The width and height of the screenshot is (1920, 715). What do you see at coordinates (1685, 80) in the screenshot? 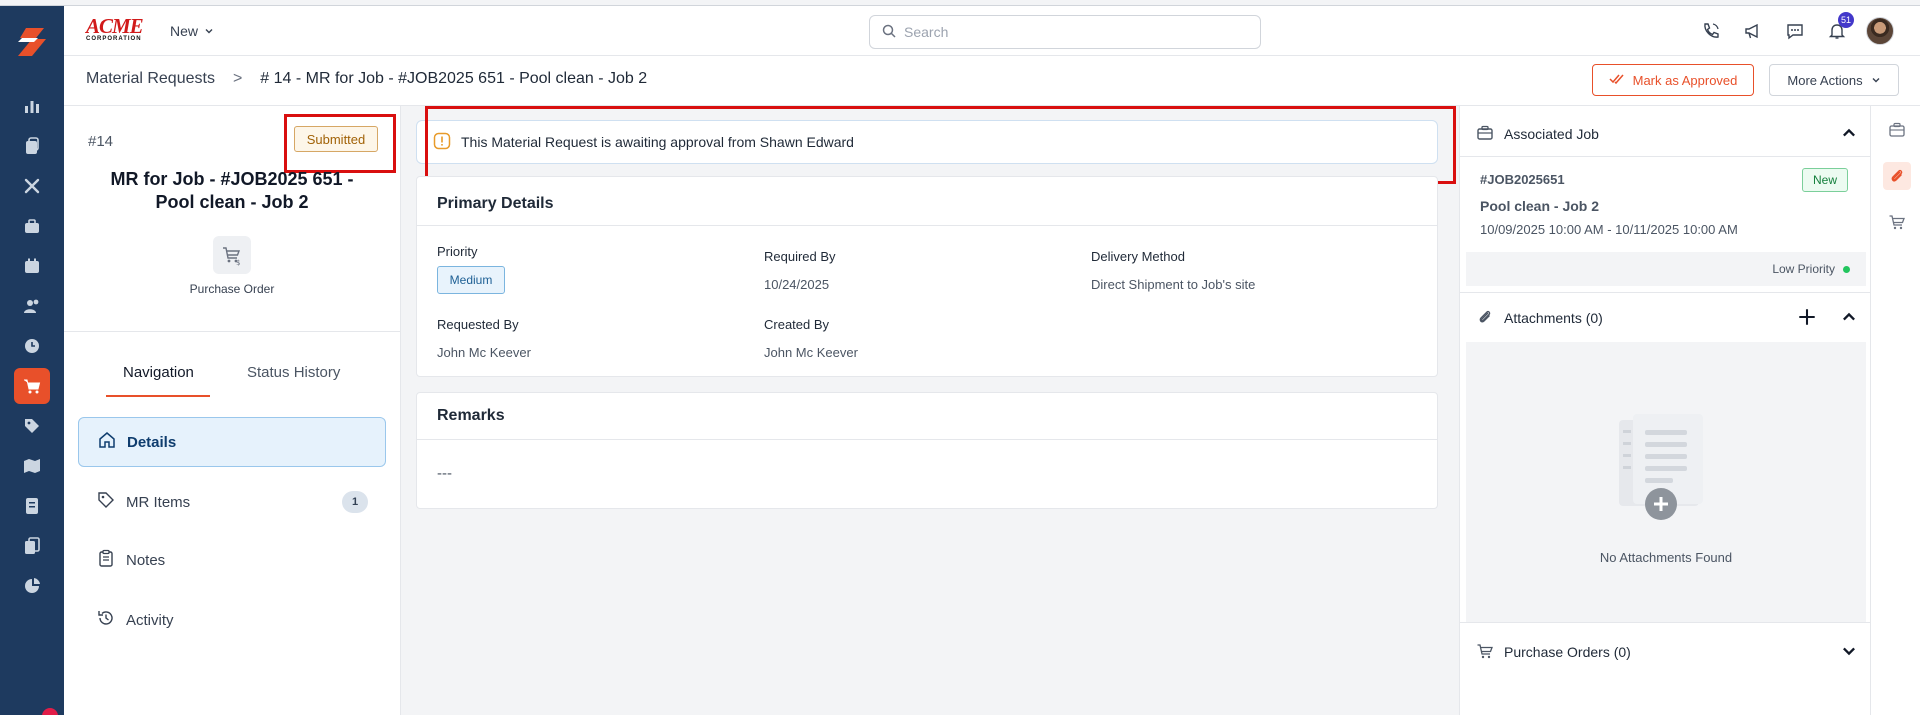
I see `mark-as-approved-label: Mark as Approved` at bounding box center [1685, 80].